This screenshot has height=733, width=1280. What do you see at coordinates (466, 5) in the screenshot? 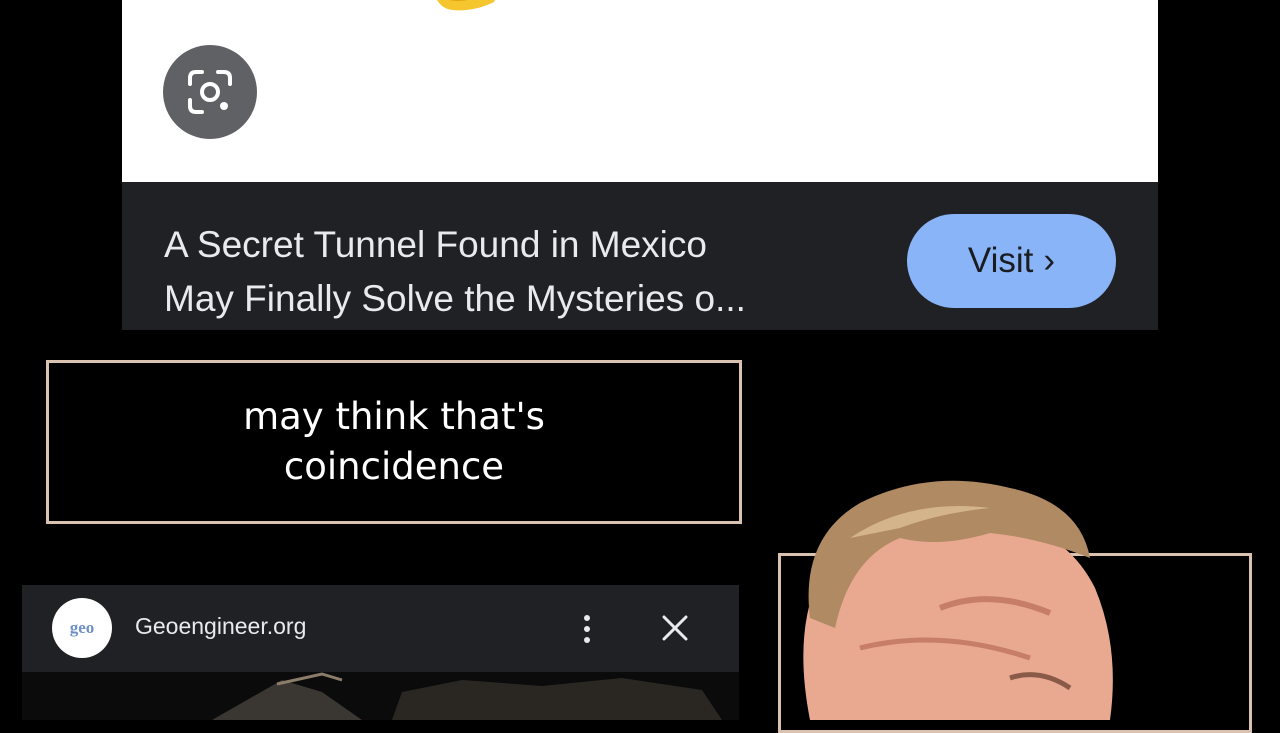
I see `gold-object-fragment` at bounding box center [466, 5].